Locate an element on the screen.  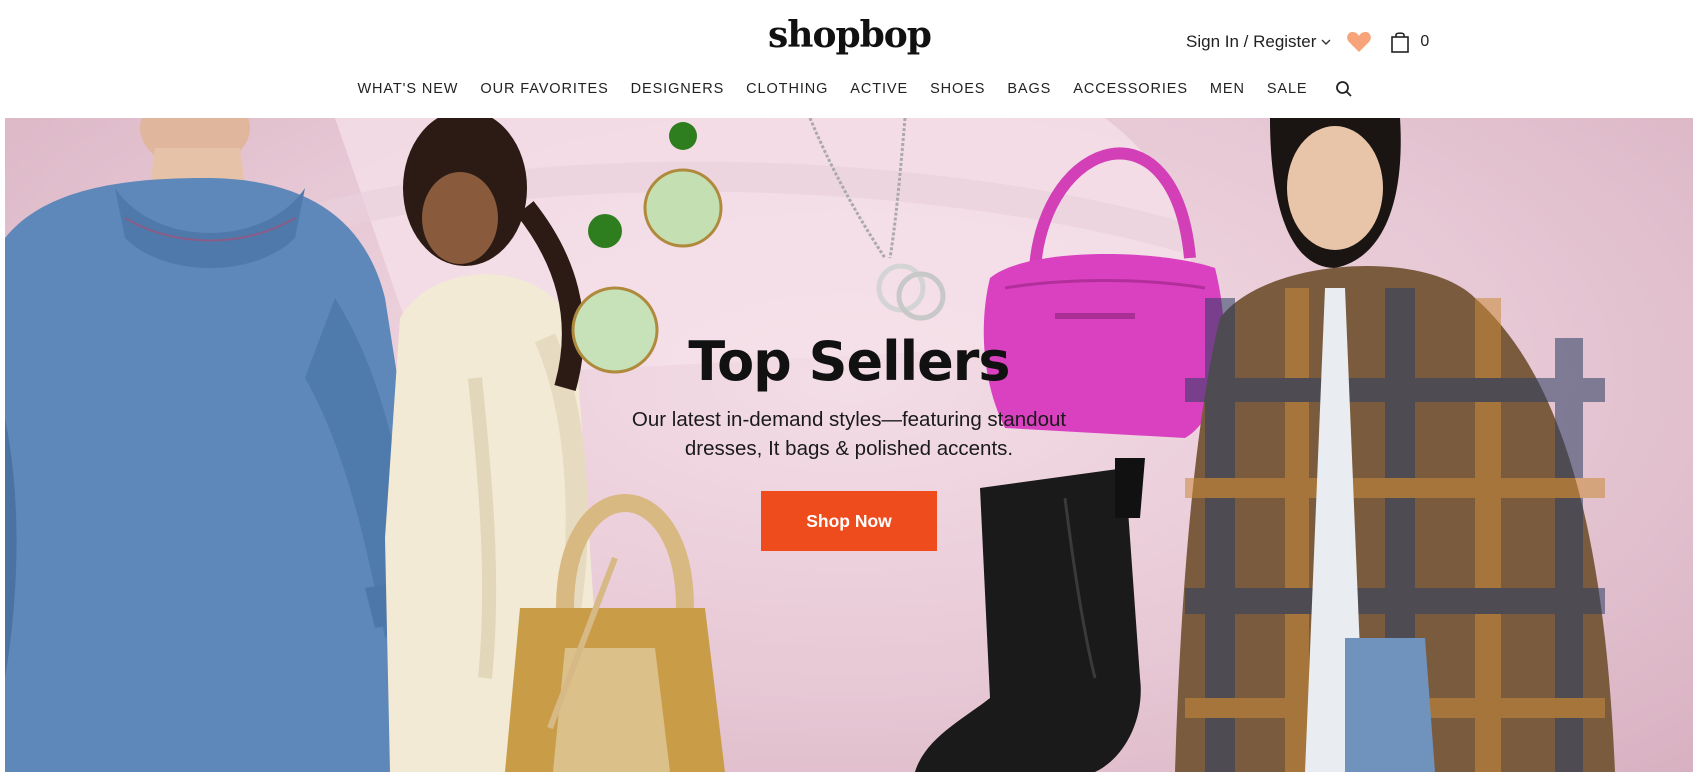
nav-item-active: ACTIVE is located at coordinates (879, 89).